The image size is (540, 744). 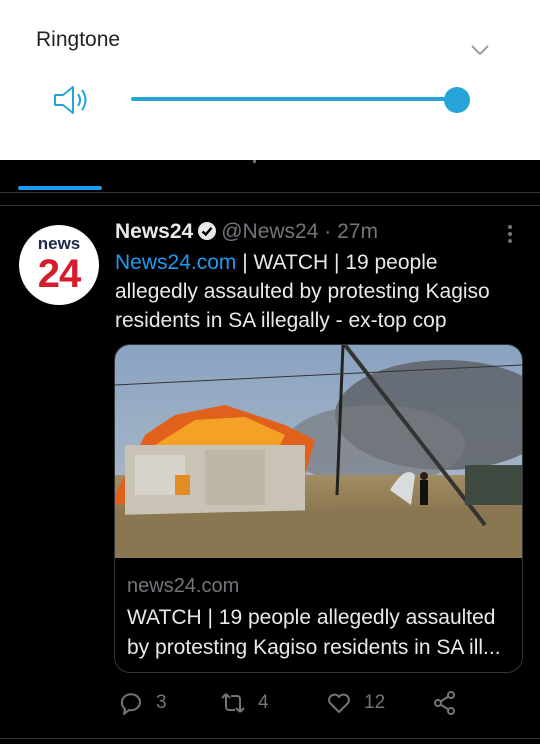 I want to click on chevron-down-icon, so click(x=480, y=50).